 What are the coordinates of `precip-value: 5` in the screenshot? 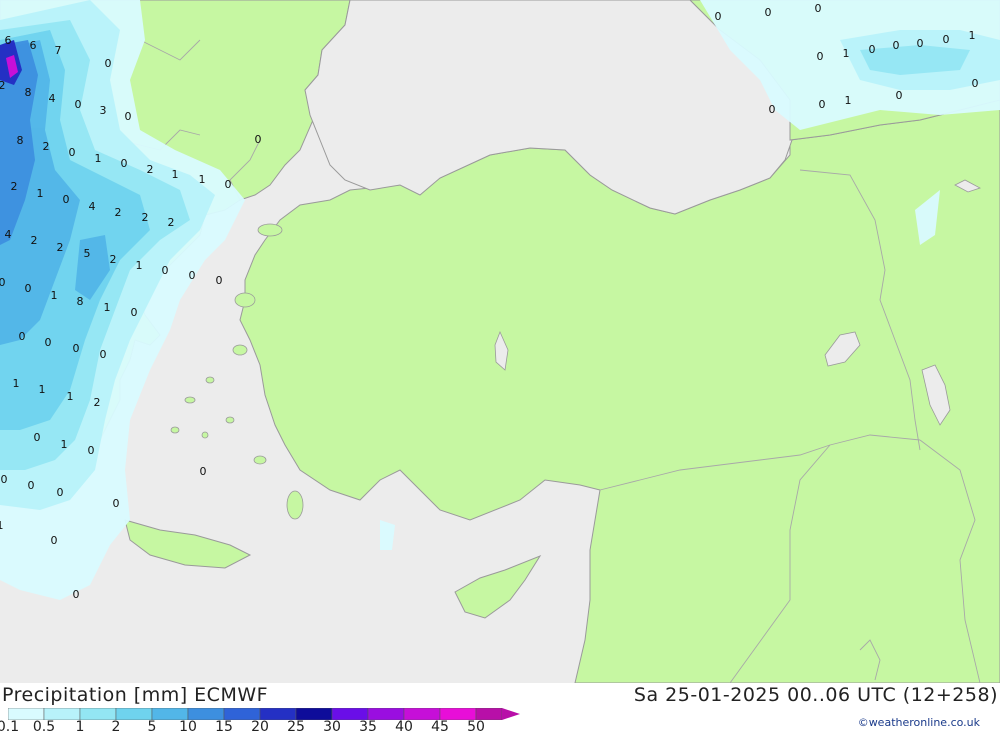 It's located at (87, 253).